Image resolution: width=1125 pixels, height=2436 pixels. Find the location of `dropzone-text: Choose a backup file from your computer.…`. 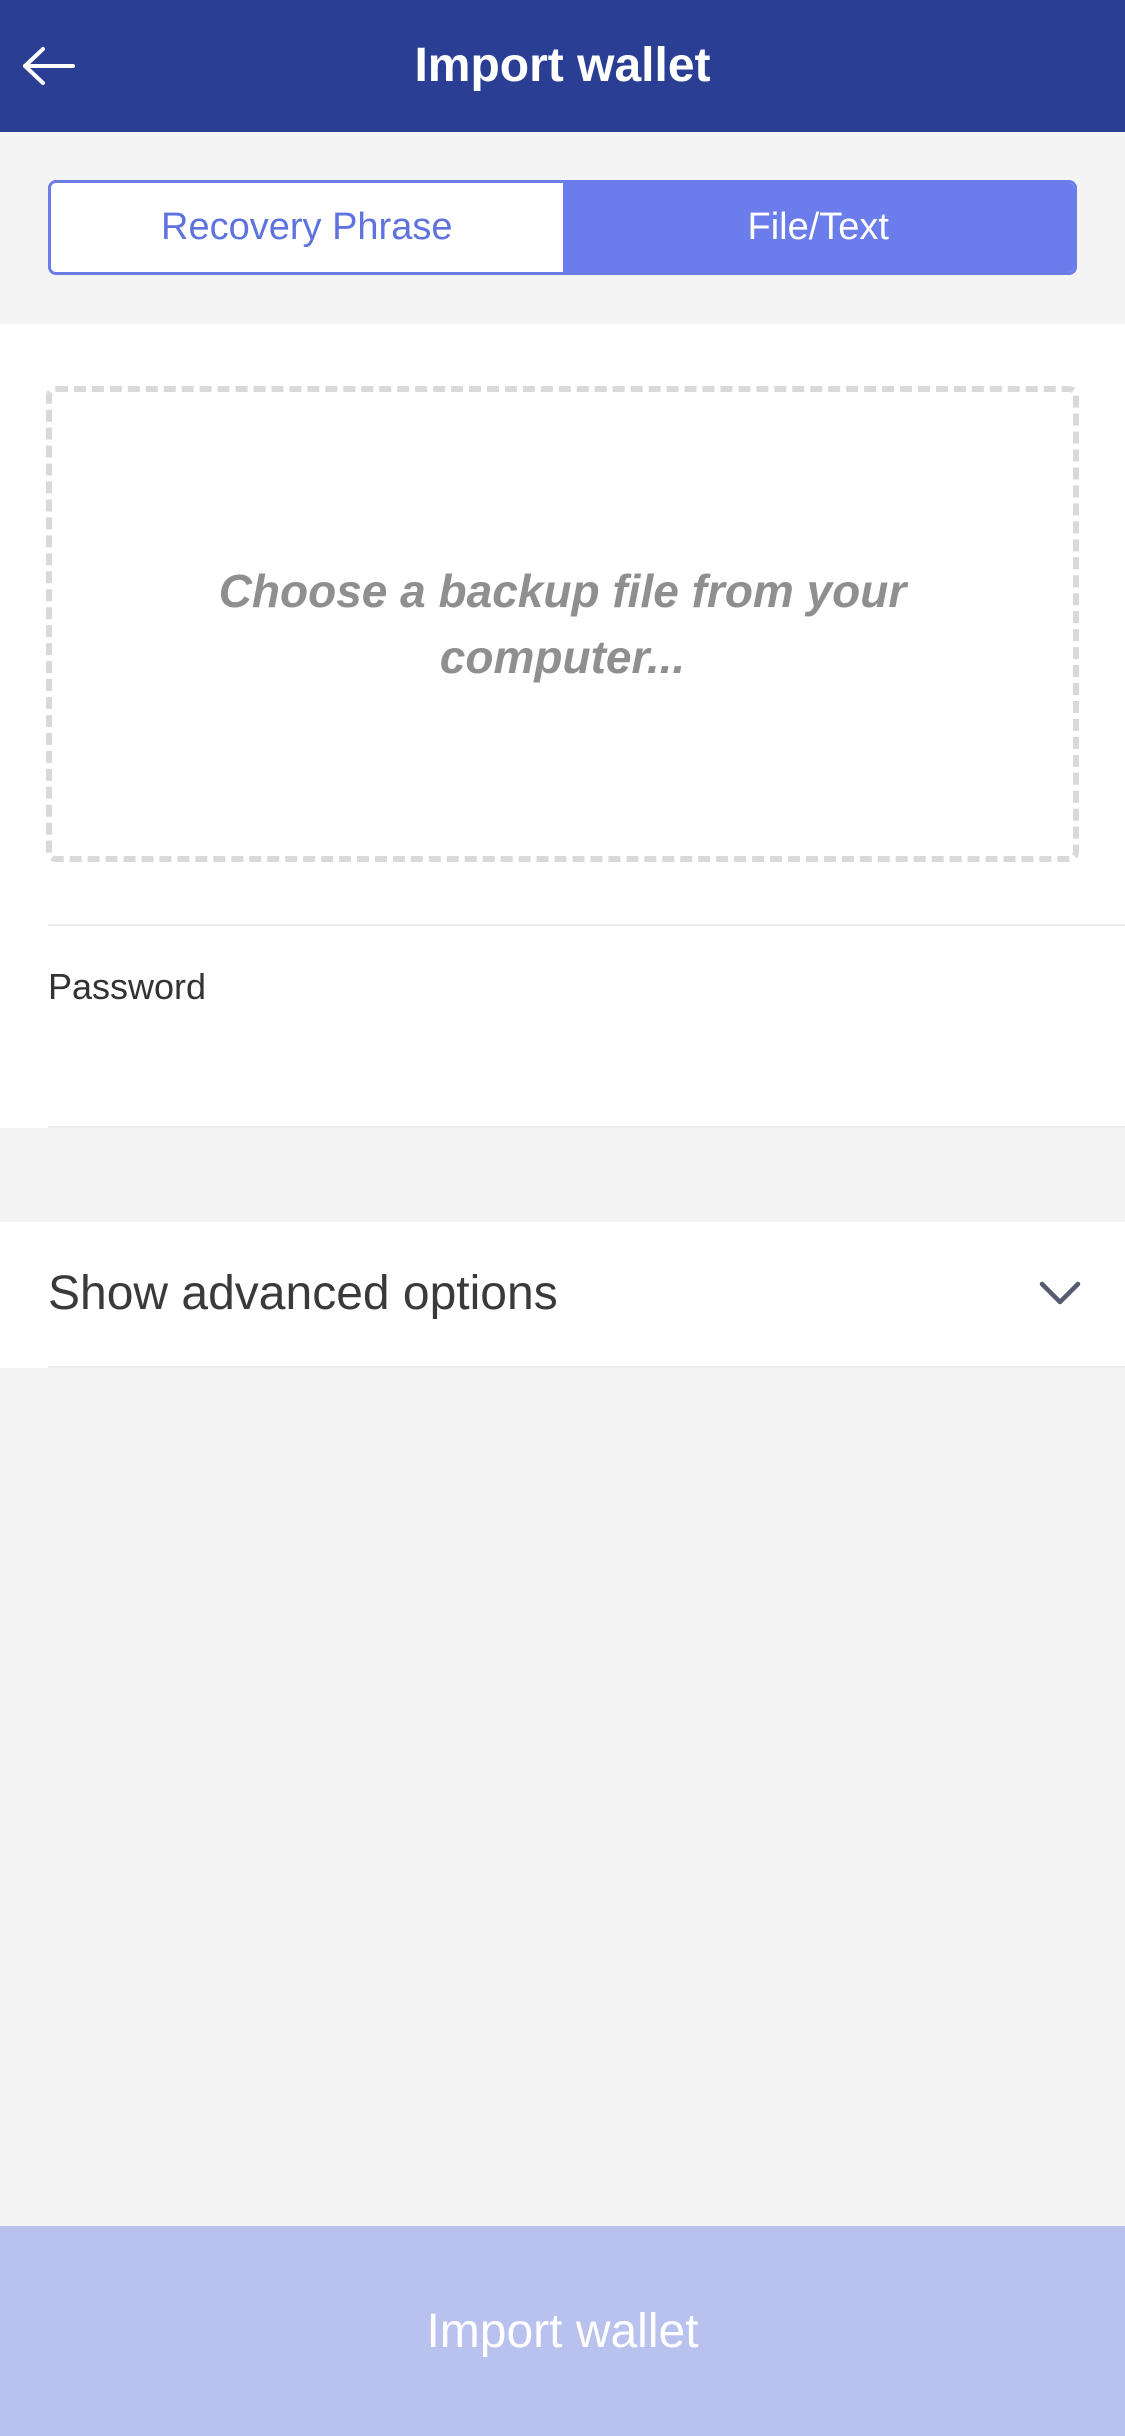

dropzone-text: Choose a backup file from your computer.… is located at coordinates (562, 624).